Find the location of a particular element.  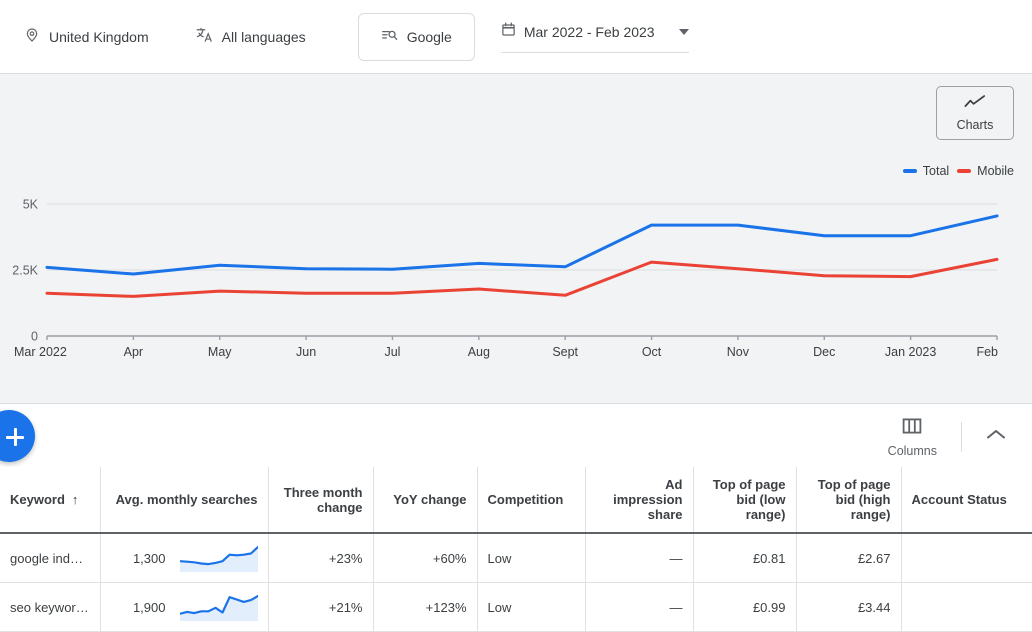

location-filter-label: United Kingdom is located at coordinates (99, 36).